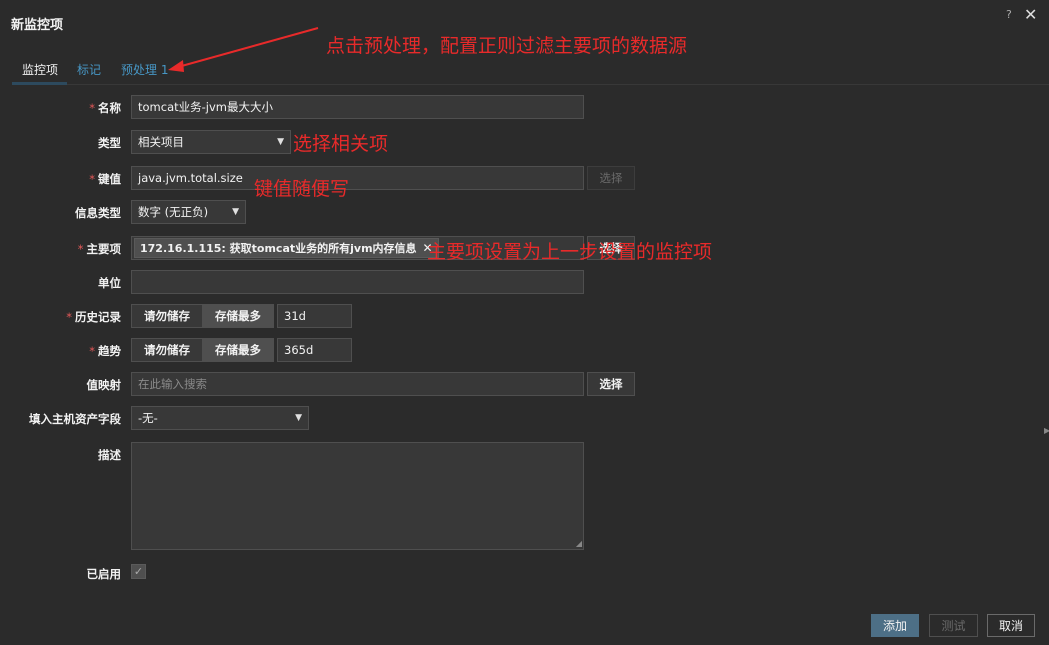 This screenshot has width=1049, height=645. What do you see at coordinates (570, 252) in the screenshot?
I see `annotation-master-item: 主要项设置为上一步设置的监控项` at bounding box center [570, 252].